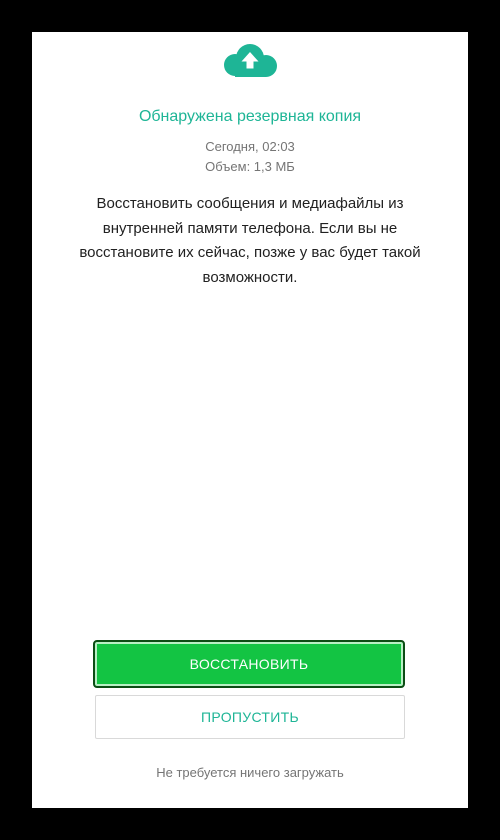 This screenshot has width=500, height=840. I want to click on restore-button: ВОССТАНОВИТЬ, so click(249, 664).